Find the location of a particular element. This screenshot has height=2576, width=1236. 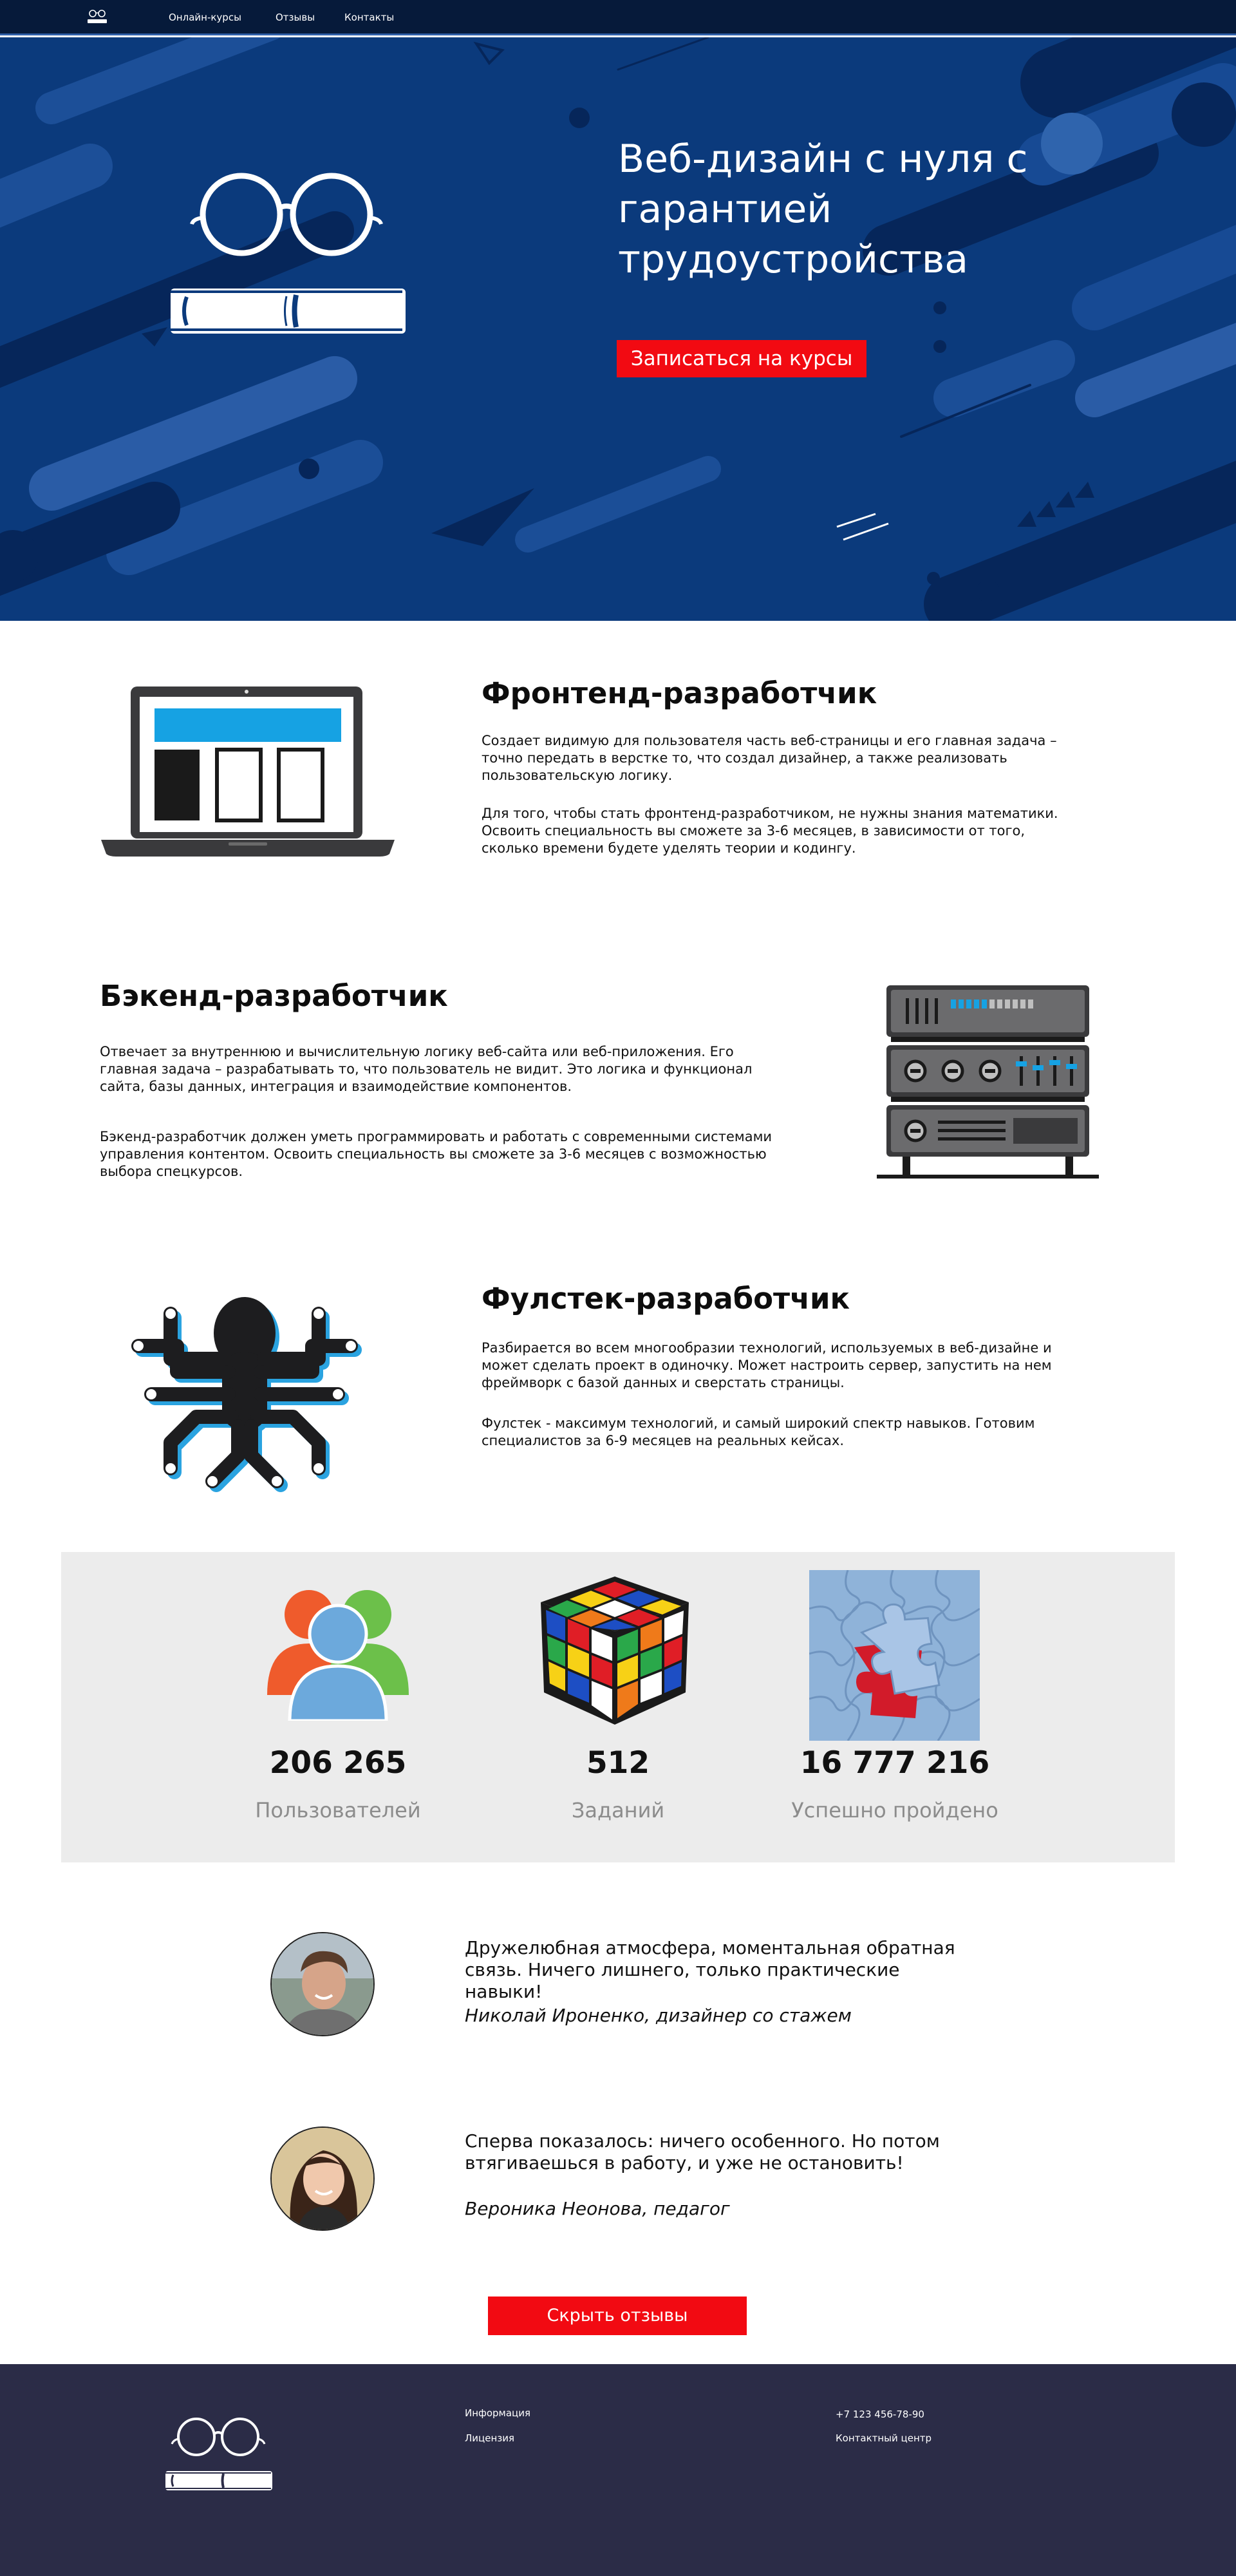

nav-link-contacts: Контакты is located at coordinates (369, 17).